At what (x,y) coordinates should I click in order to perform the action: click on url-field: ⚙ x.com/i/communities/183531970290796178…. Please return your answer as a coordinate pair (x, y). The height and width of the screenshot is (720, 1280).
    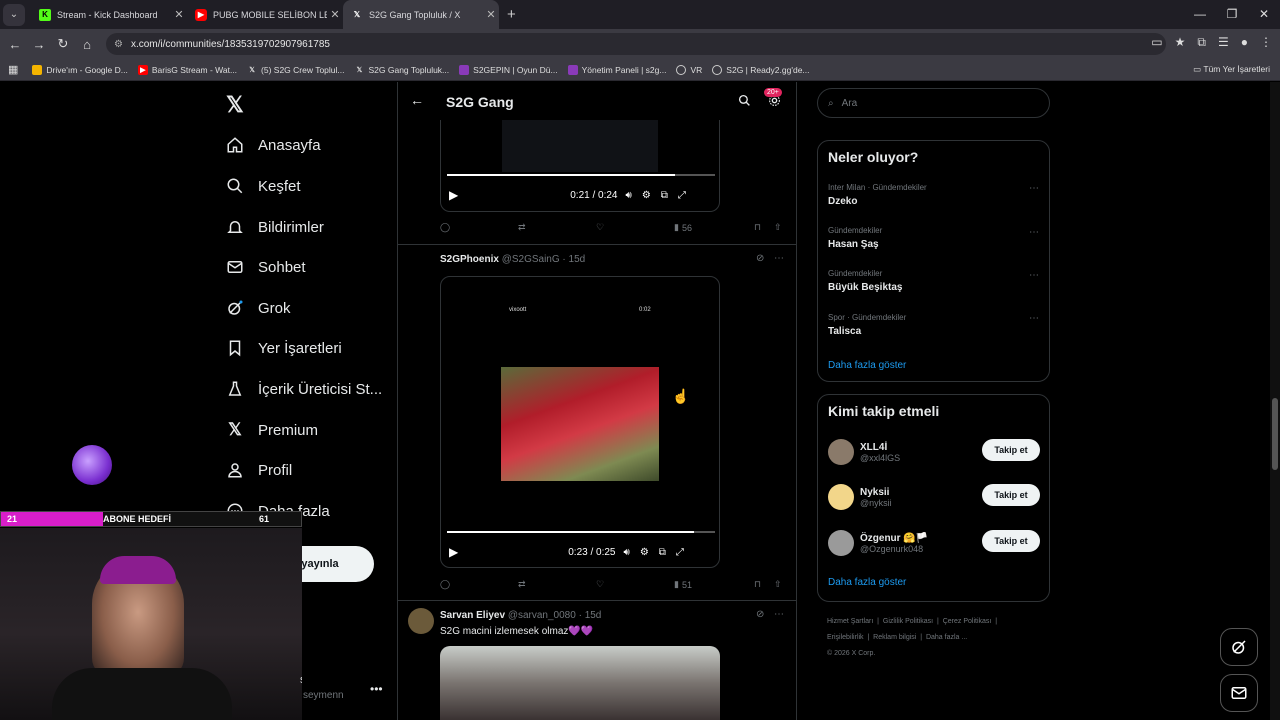
    Looking at the image, I should click on (636, 44).